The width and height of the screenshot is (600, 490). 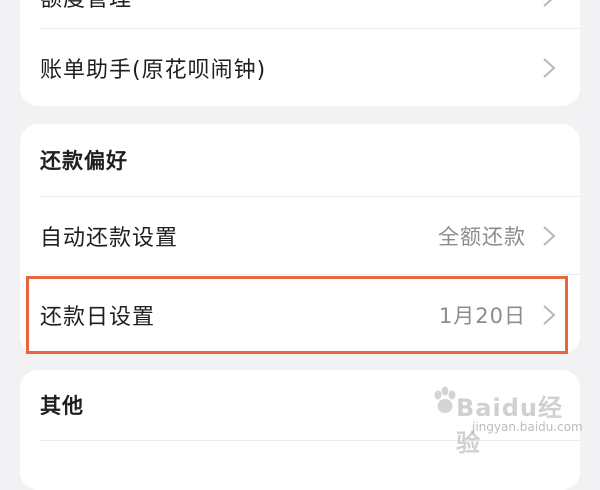 What do you see at coordinates (84, 161) in the screenshot?
I see `section-title: 还款偏好` at bounding box center [84, 161].